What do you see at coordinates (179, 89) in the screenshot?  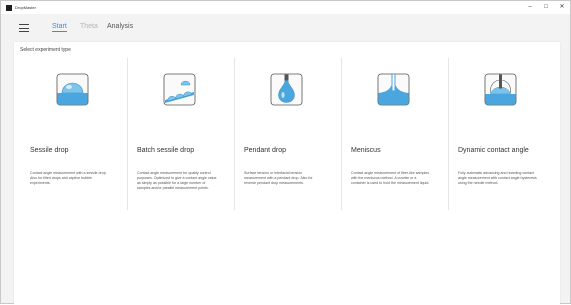 I see `batch-sessile-drop-icon` at bounding box center [179, 89].